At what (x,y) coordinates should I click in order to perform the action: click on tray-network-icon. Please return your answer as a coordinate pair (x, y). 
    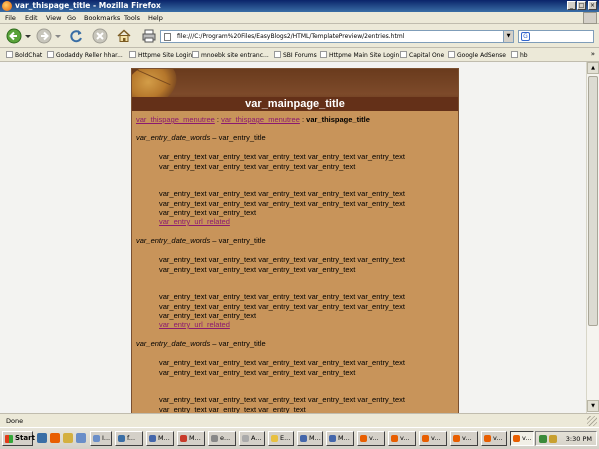
    Looking at the image, I should click on (543, 439).